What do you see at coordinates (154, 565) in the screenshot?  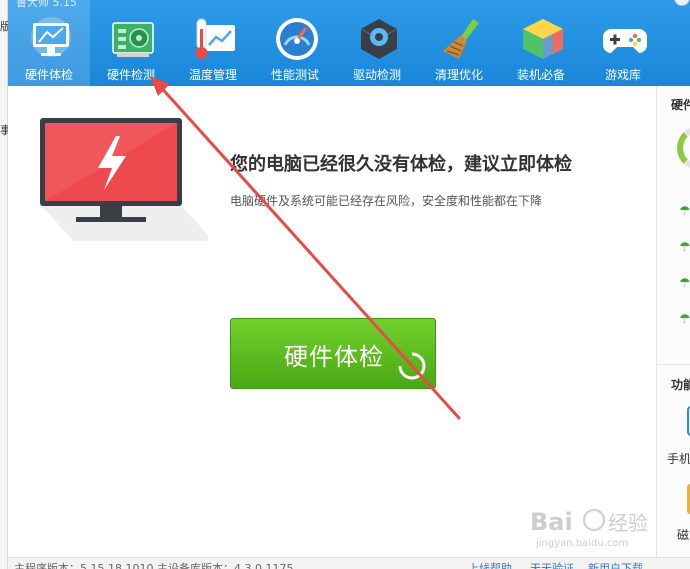 I see `version-info: 主程序版本：5.15.18.1010 主设备库版本：4.3.0.1175` at bounding box center [154, 565].